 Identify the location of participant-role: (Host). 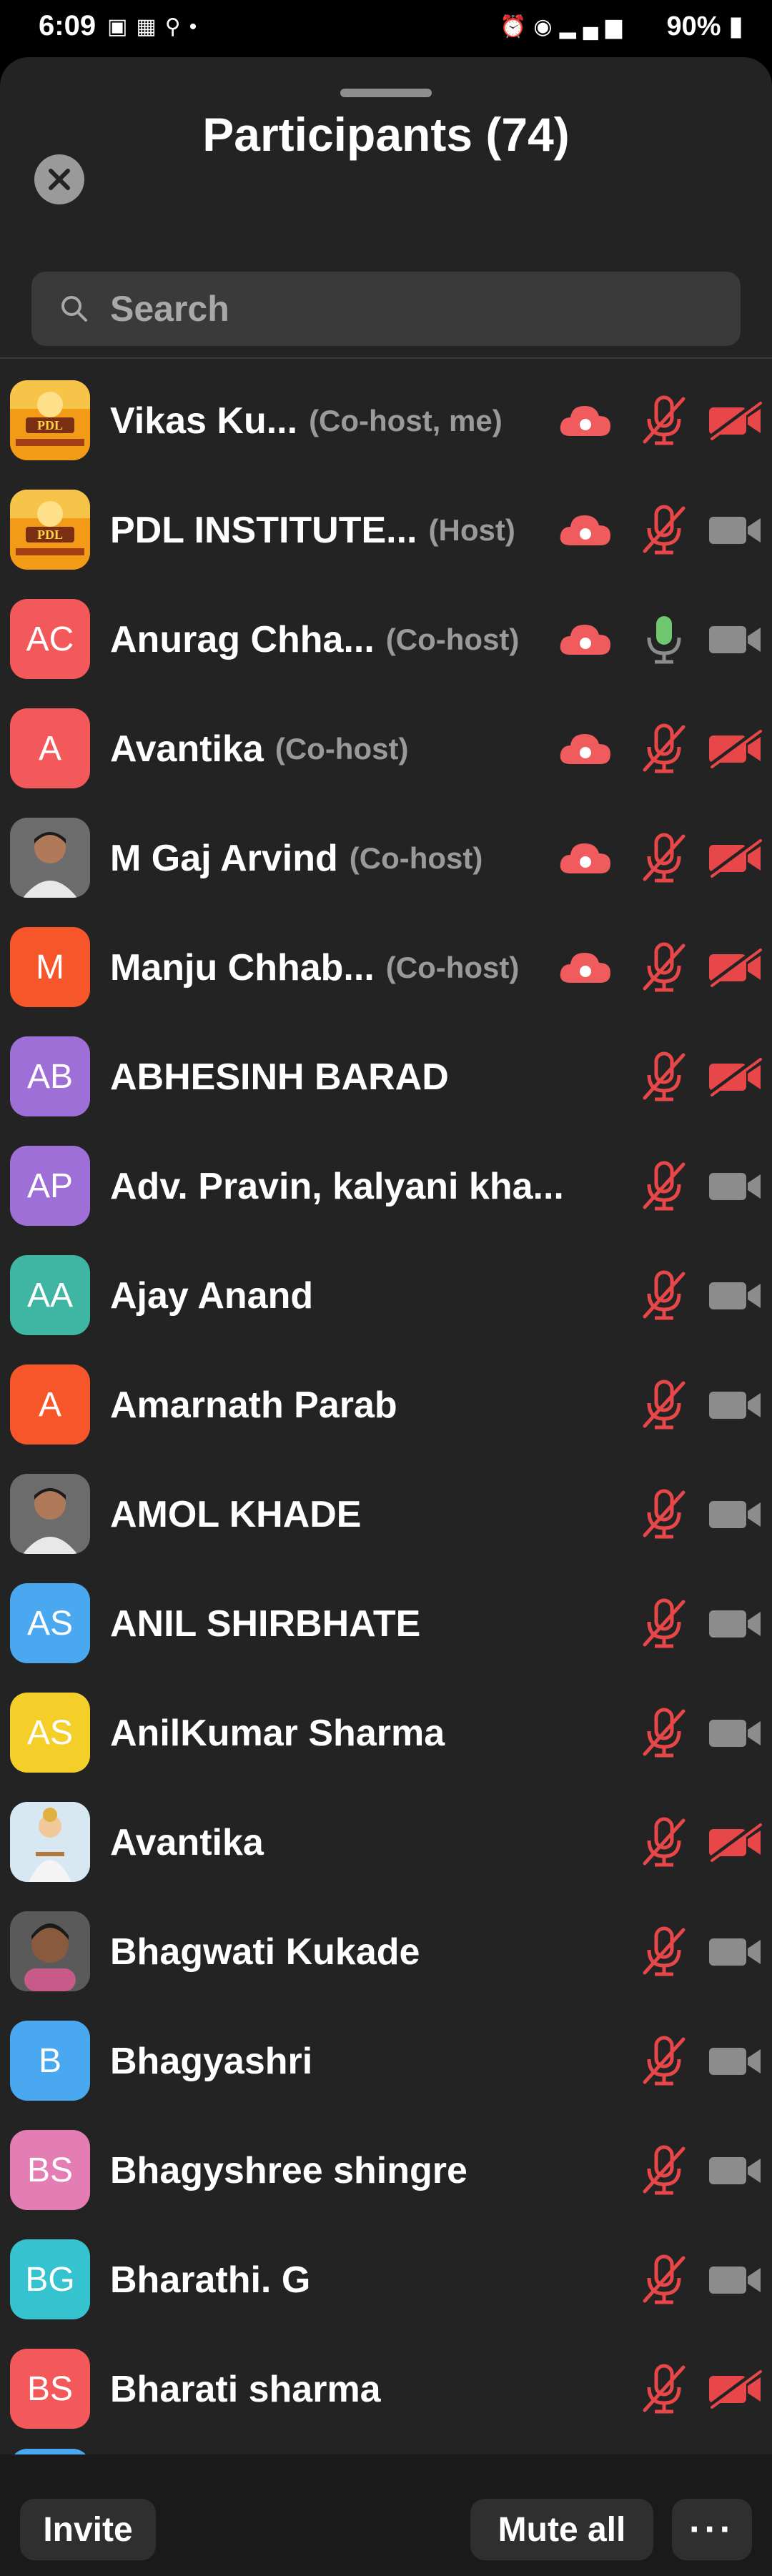
(471, 529).